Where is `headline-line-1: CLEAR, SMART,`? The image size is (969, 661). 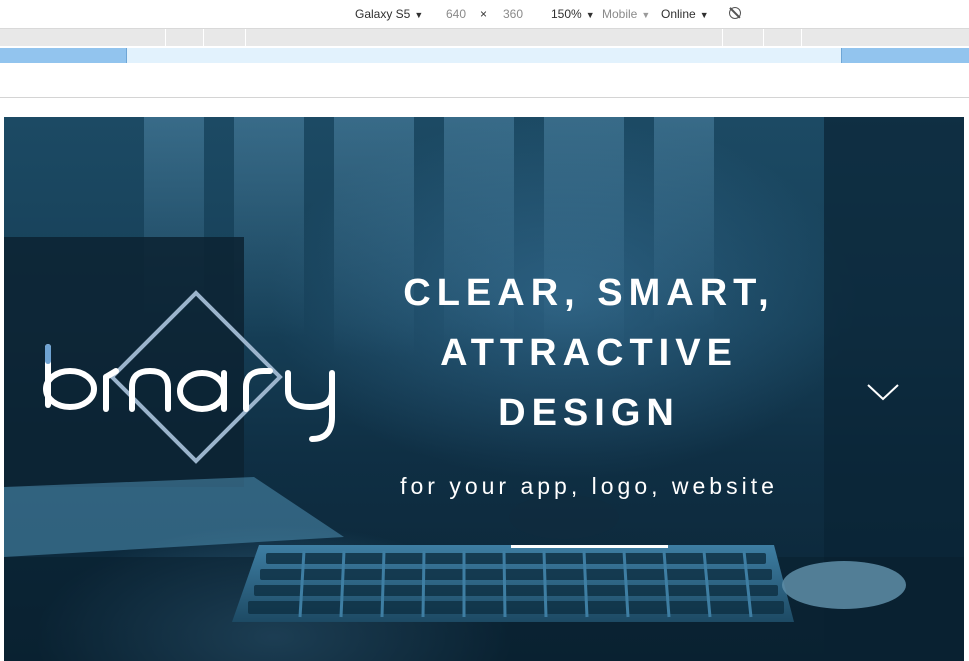
headline-line-1: CLEAR, SMART, is located at coordinates (589, 293).